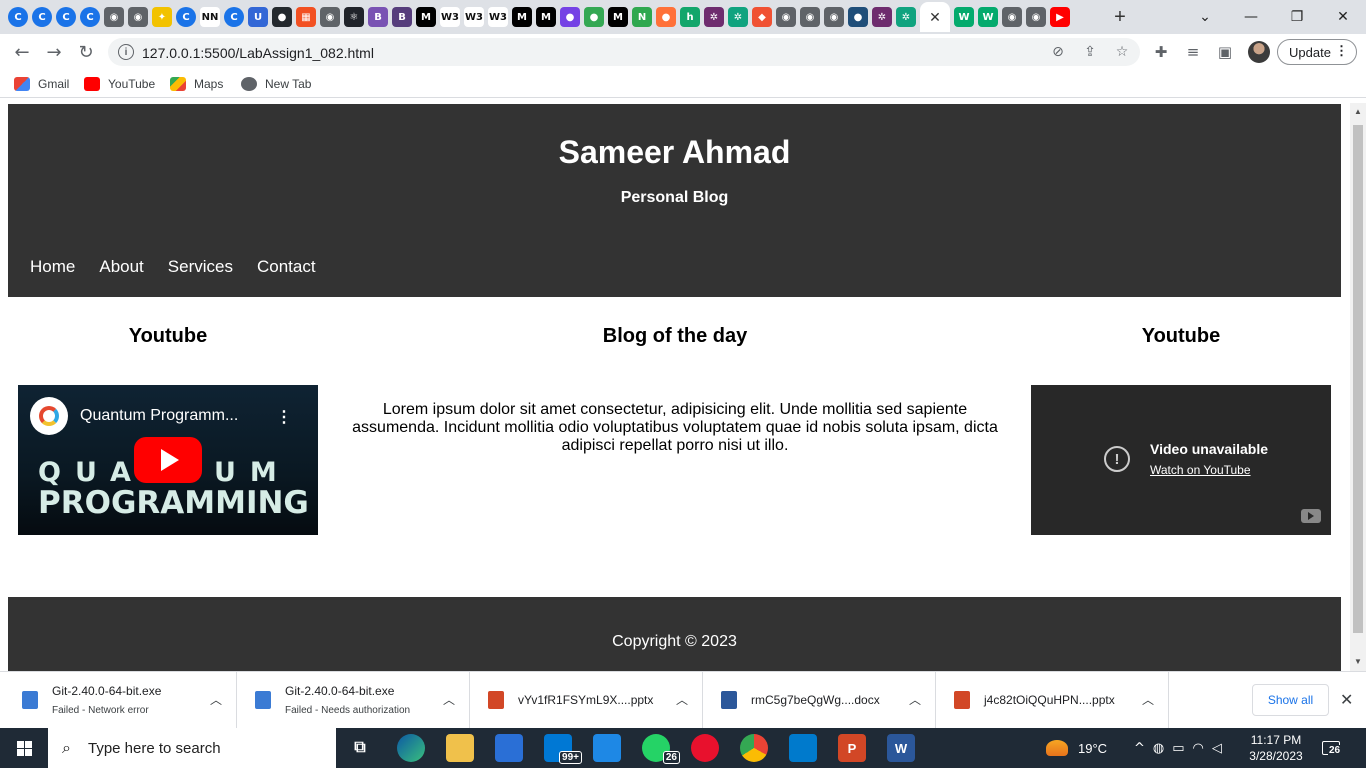  Describe the element at coordinates (360, 748) in the screenshot. I see `task-view-icon: ⧉` at that location.